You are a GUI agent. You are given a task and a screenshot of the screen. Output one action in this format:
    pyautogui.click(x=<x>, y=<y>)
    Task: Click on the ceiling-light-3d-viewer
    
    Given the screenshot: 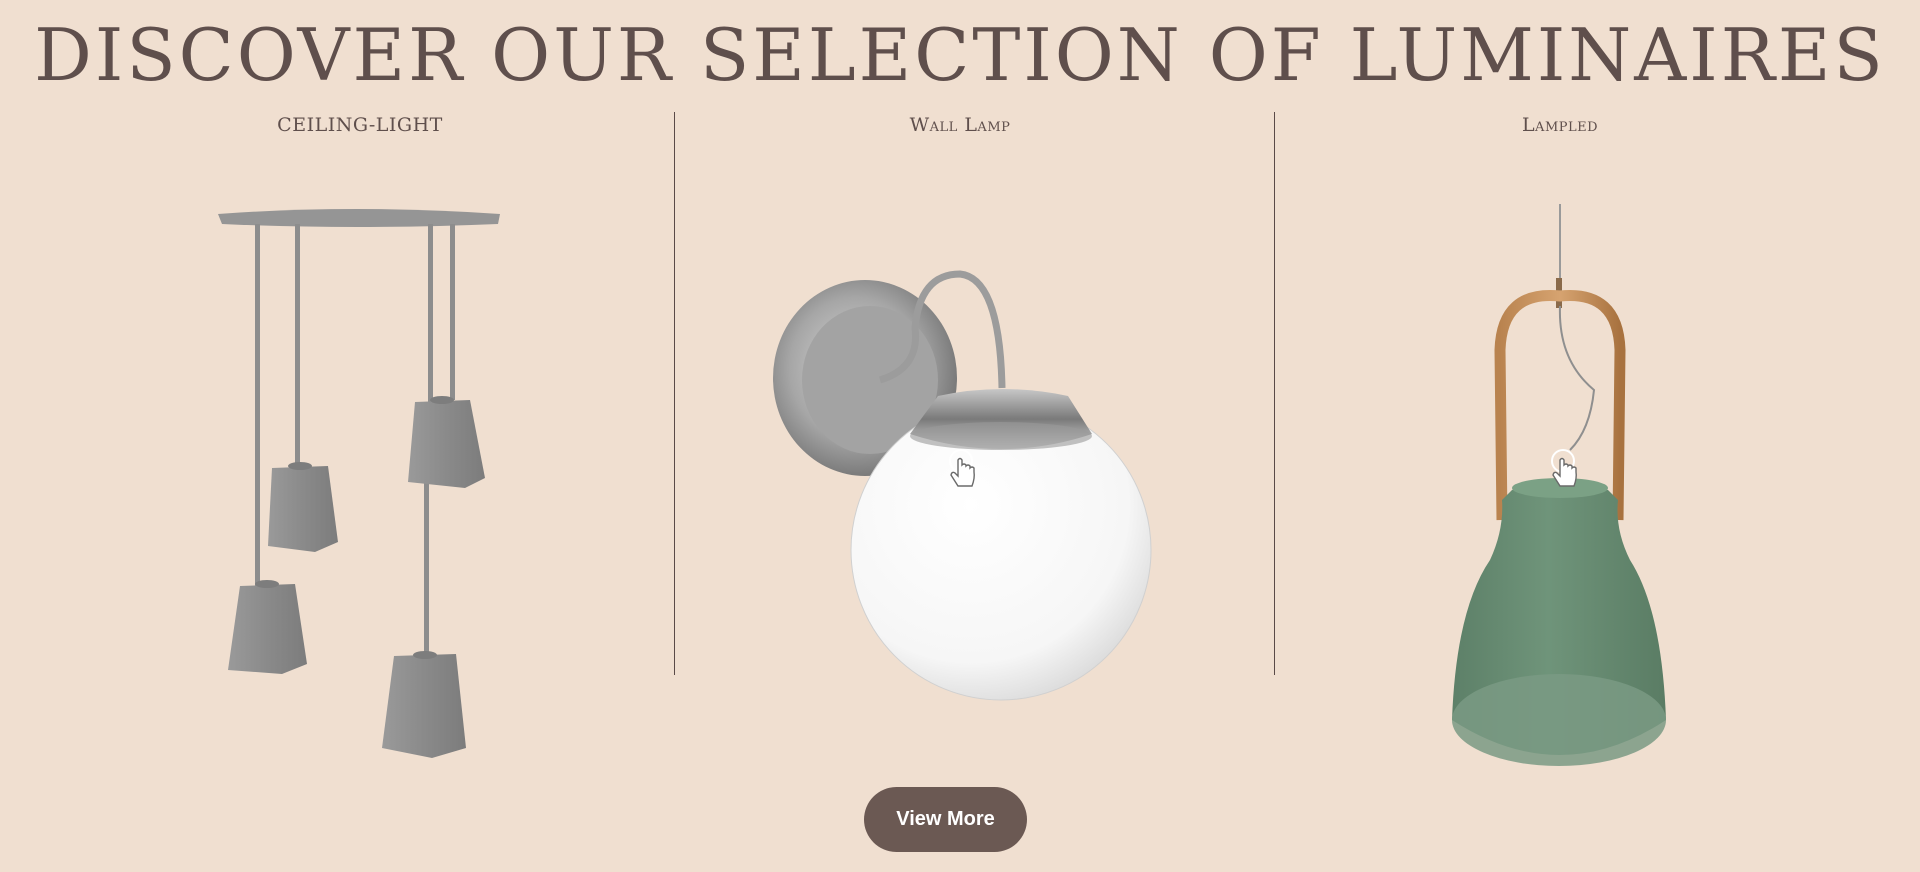 What is the action you would take?
    pyautogui.click(x=360, y=485)
    